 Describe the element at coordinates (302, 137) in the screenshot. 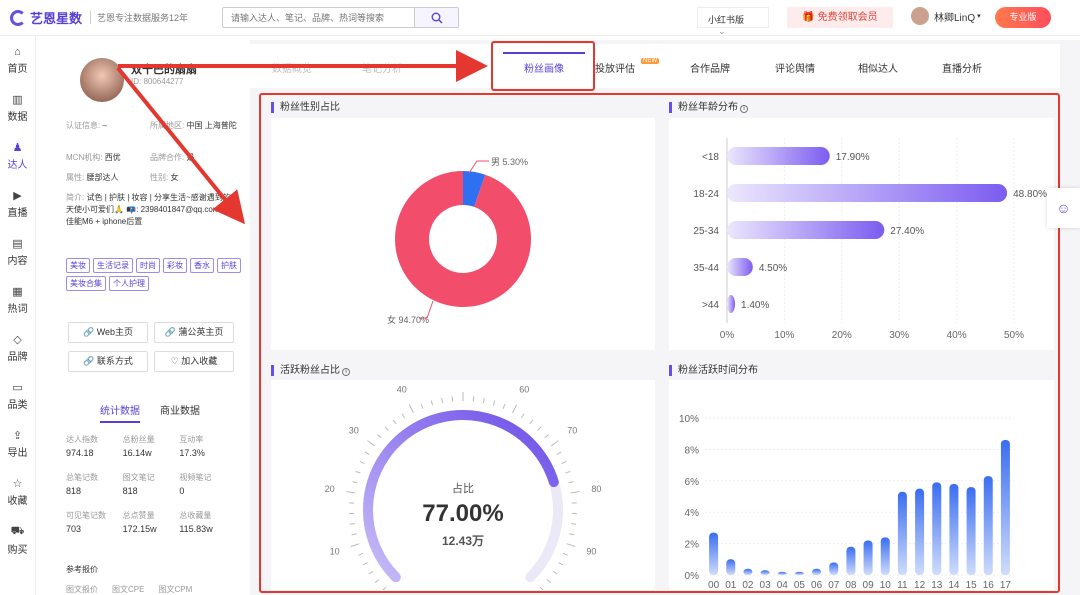

I see `annotation-arrows` at that location.